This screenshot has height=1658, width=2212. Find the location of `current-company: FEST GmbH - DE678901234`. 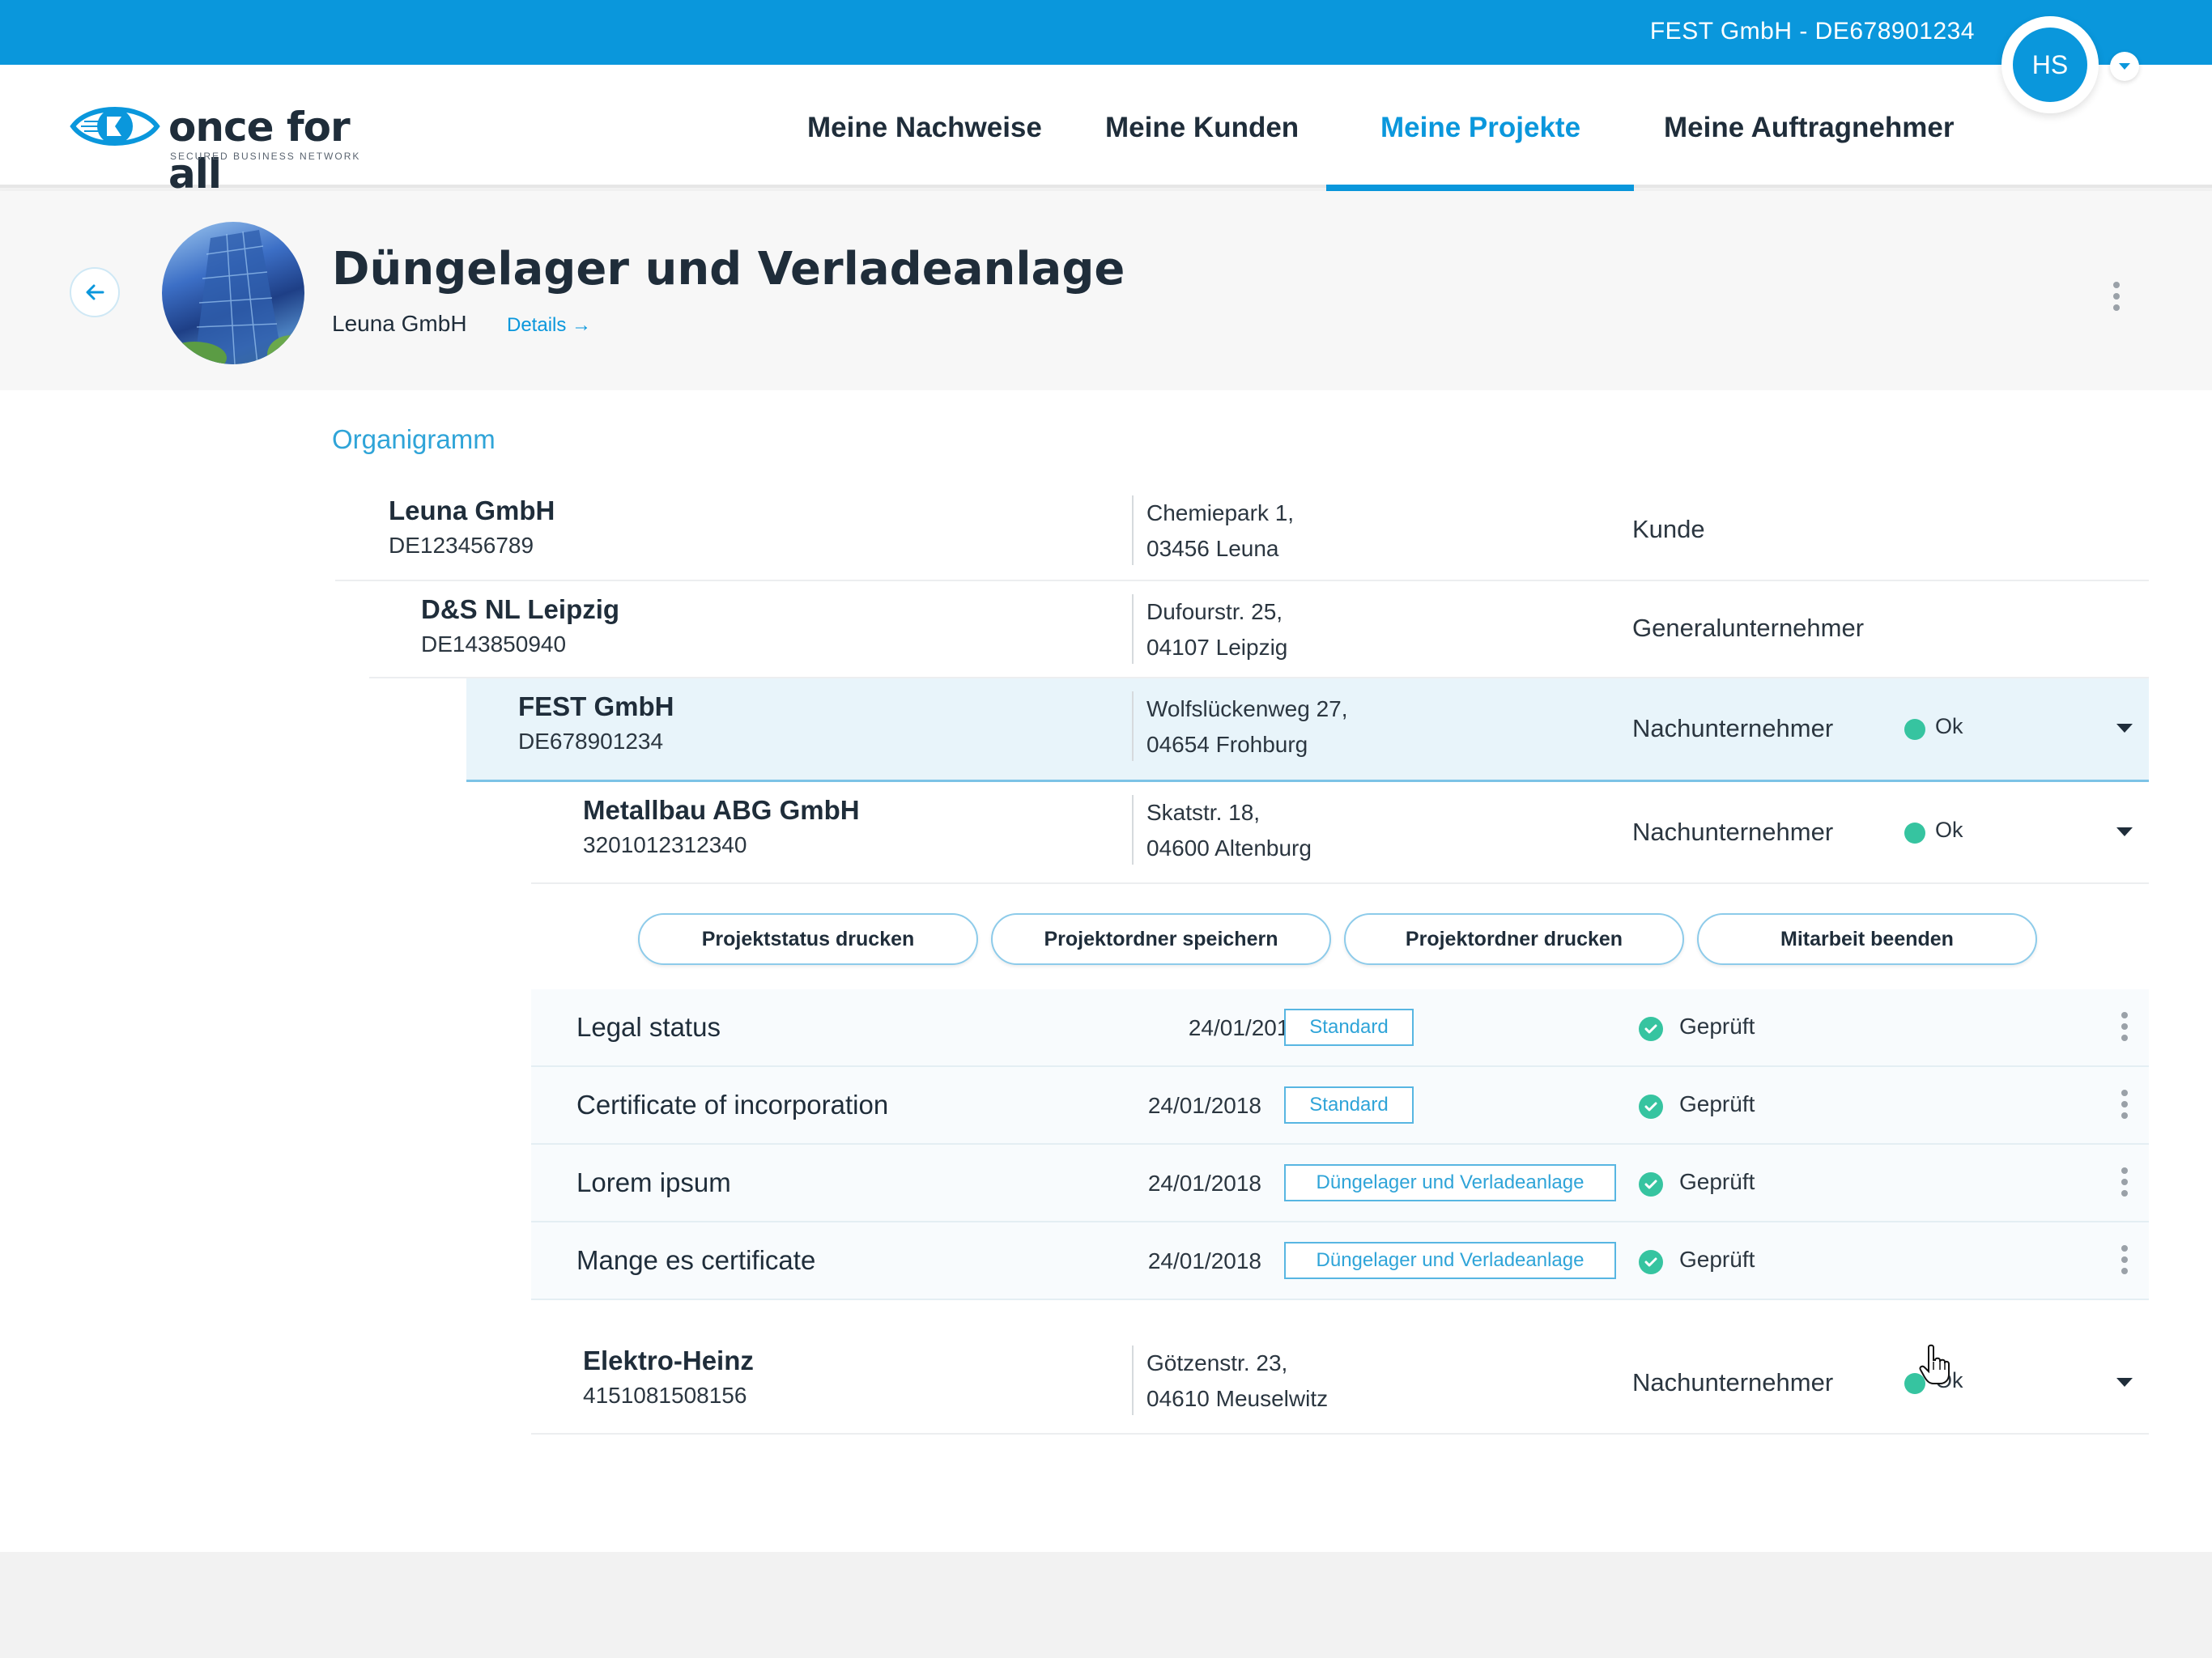

current-company: FEST GmbH - DE678901234 is located at coordinates (1812, 31).